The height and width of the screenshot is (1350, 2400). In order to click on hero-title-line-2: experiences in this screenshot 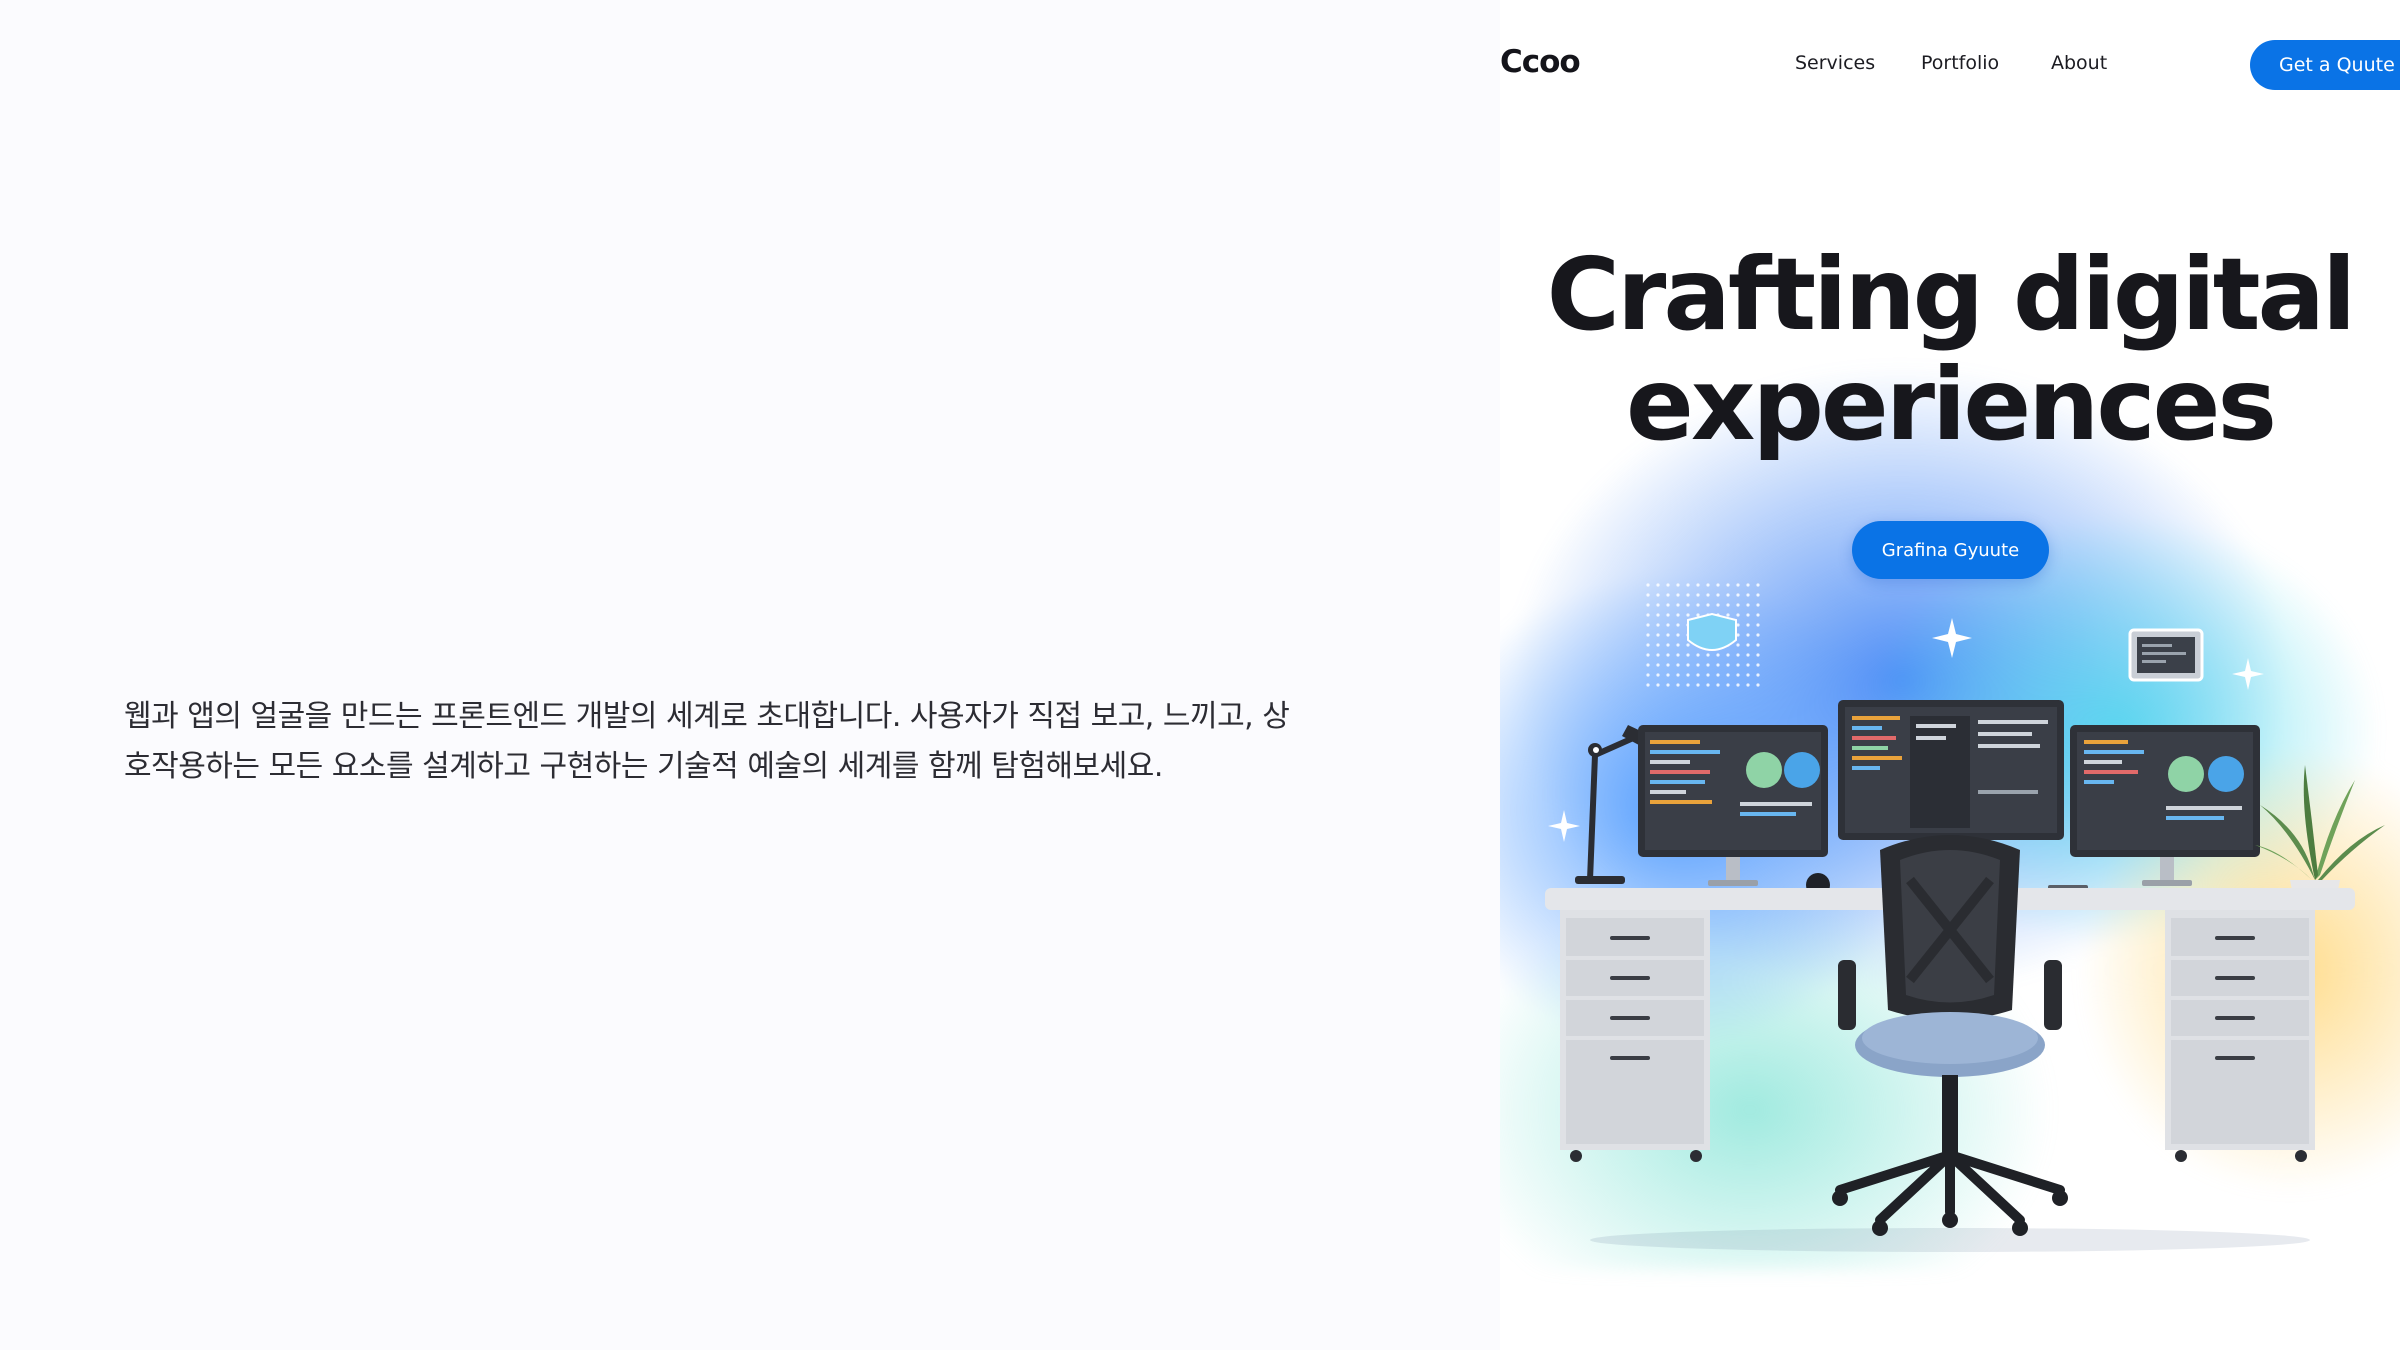, I will do `click(1951, 404)`.